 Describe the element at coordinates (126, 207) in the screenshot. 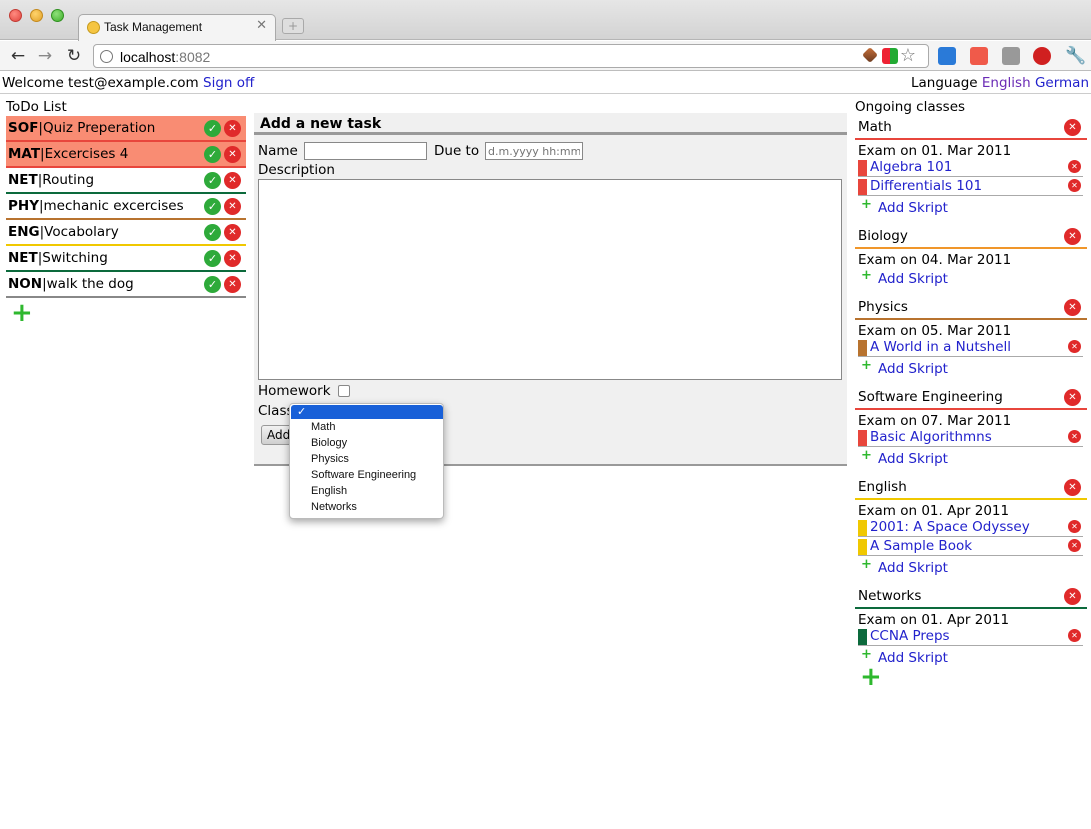

I see `todo-item: PHY|mechanic excercises ✓ ✕` at that location.